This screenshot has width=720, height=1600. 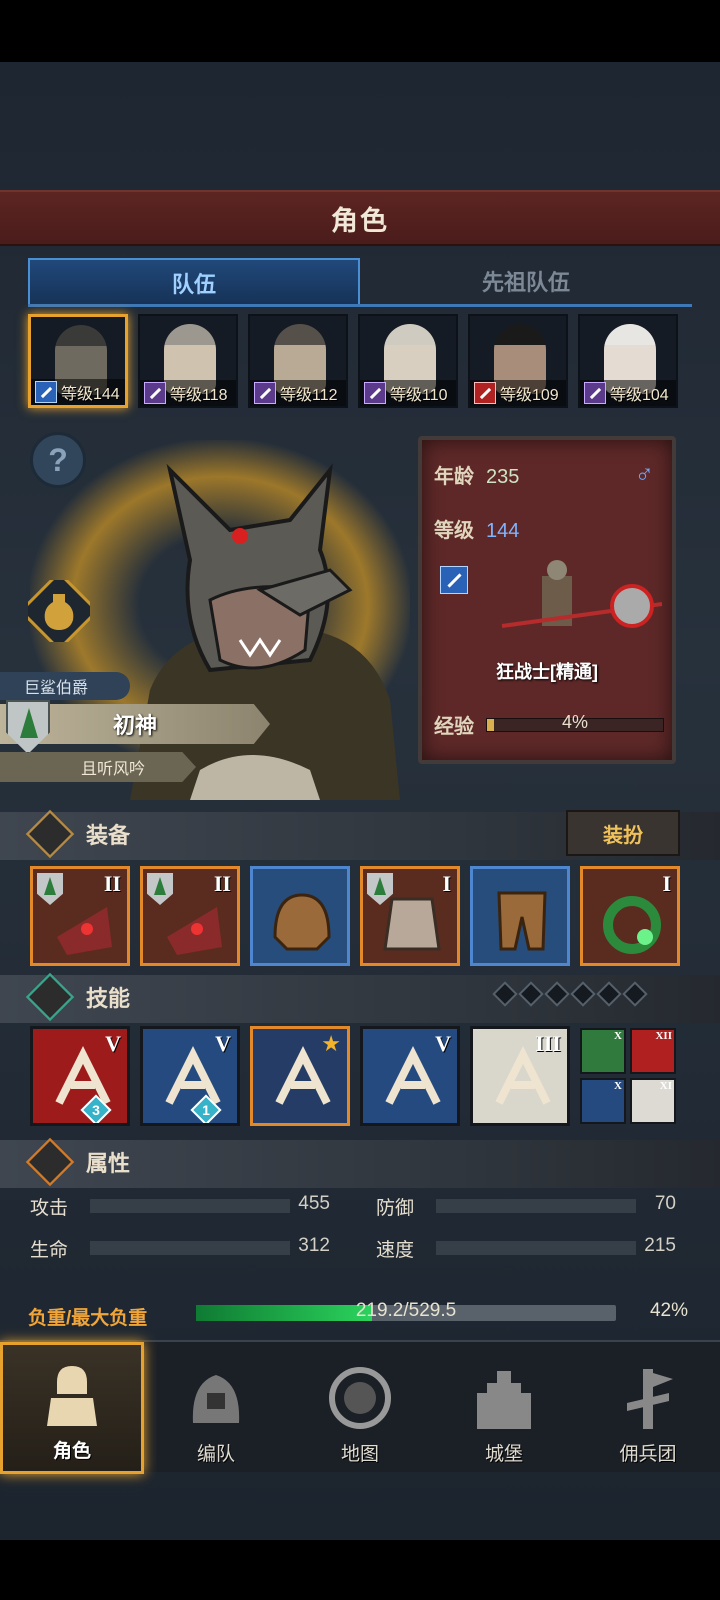 What do you see at coordinates (314, 1203) in the screenshot?
I see `attack-value: 455` at bounding box center [314, 1203].